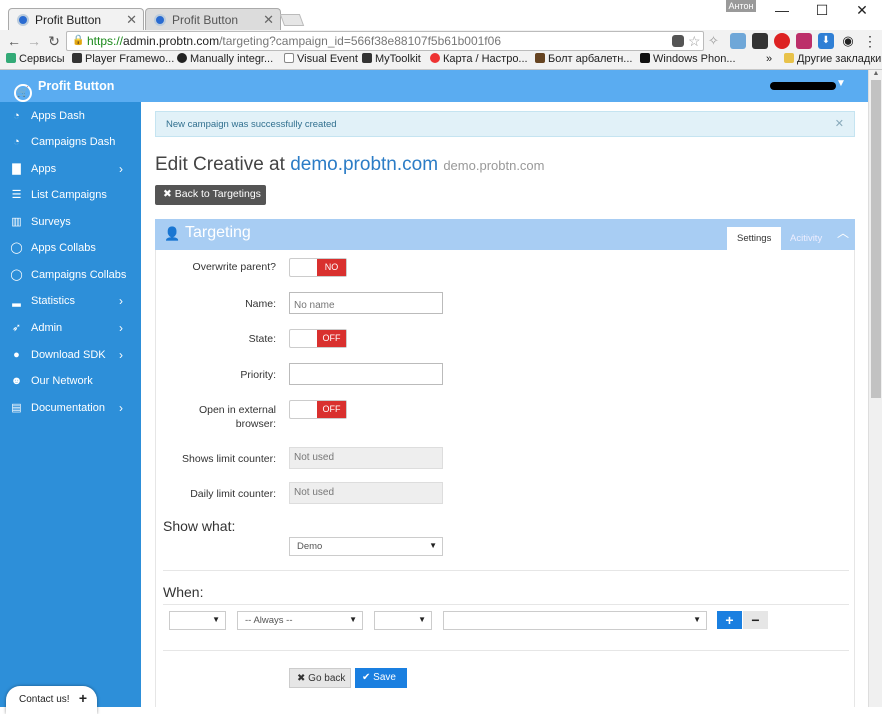 Image resolution: width=882 pixels, height=714 pixels. Describe the element at coordinates (505, 234) in the screenshot. I see `targeting-panel-header: 👤 Targeting Settings Acitivity ︿` at that location.